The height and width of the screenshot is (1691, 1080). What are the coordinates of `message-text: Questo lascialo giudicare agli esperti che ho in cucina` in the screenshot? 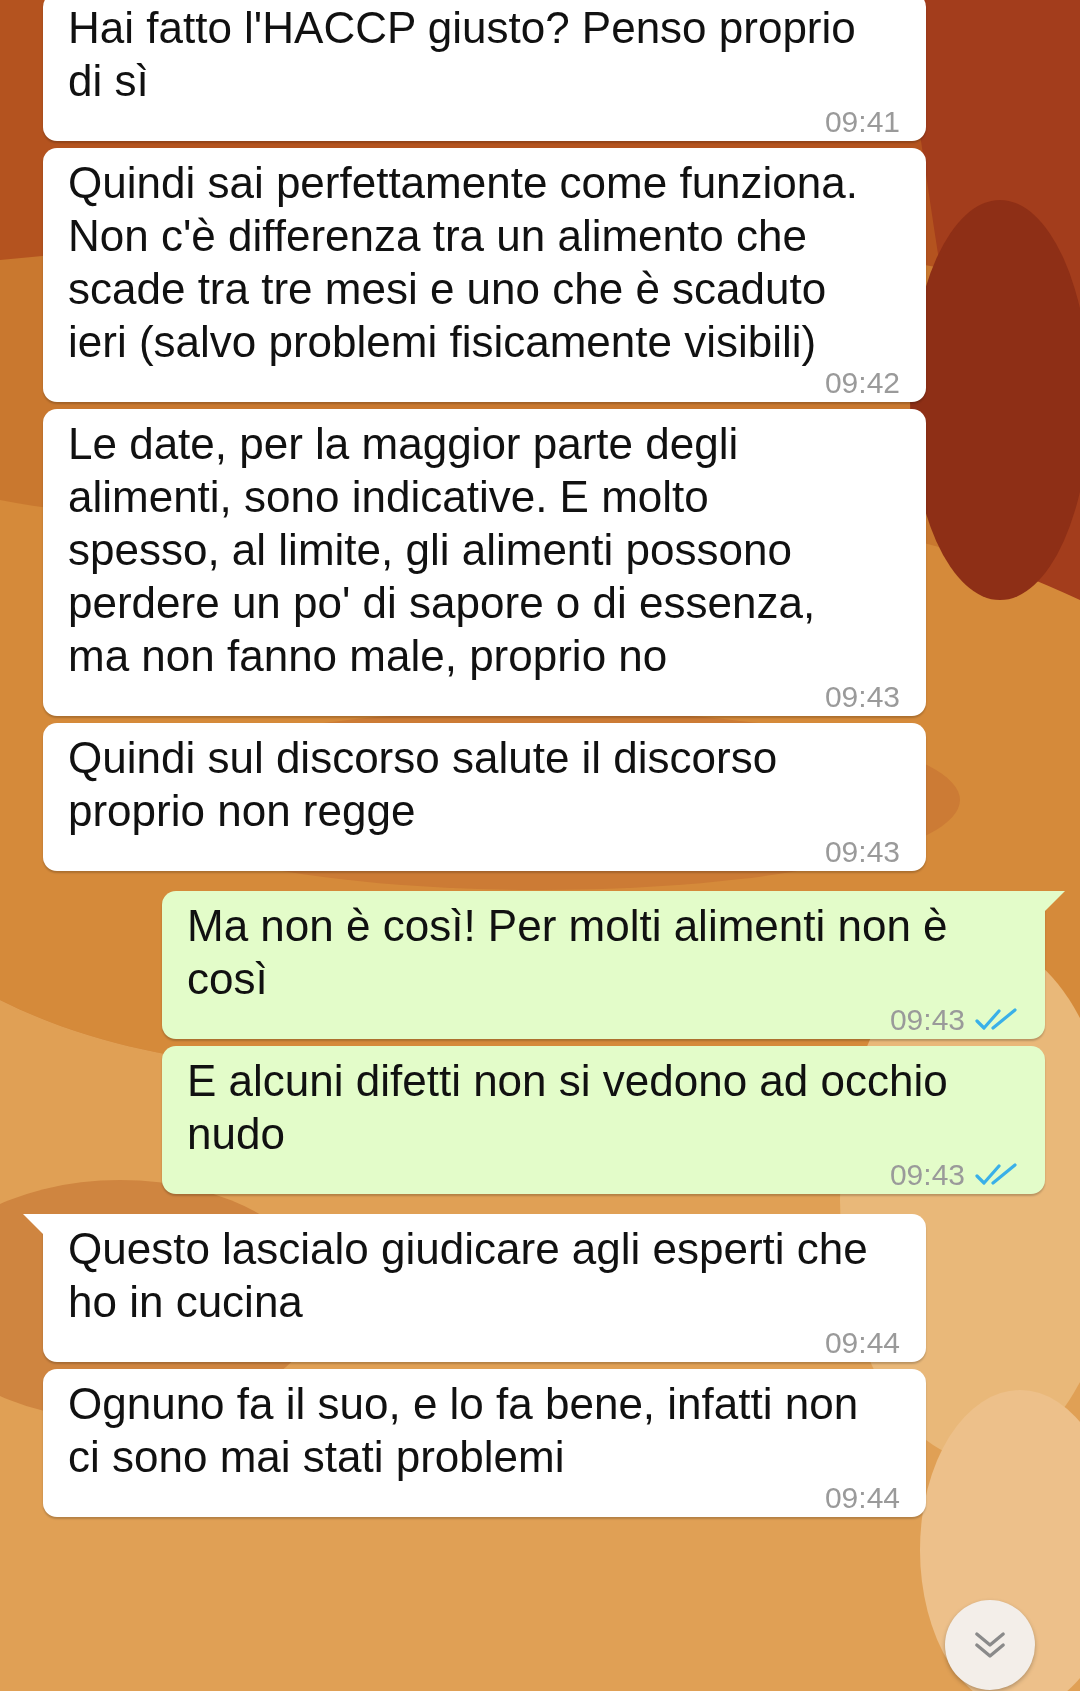 It's located at (468, 1275).